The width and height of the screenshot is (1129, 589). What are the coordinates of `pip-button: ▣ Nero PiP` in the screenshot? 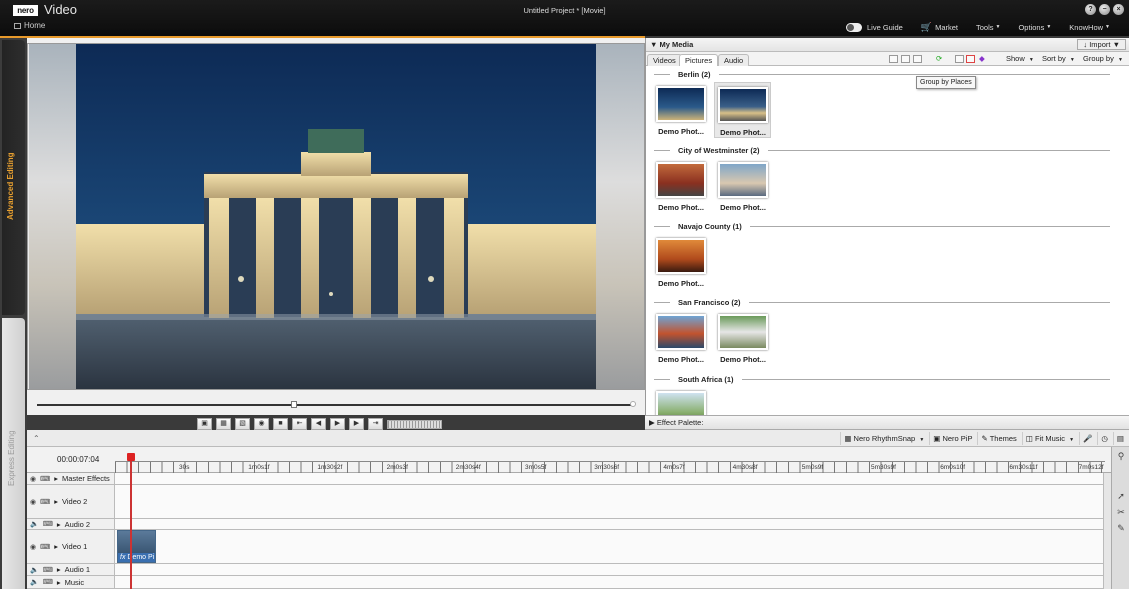 It's located at (952, 438).